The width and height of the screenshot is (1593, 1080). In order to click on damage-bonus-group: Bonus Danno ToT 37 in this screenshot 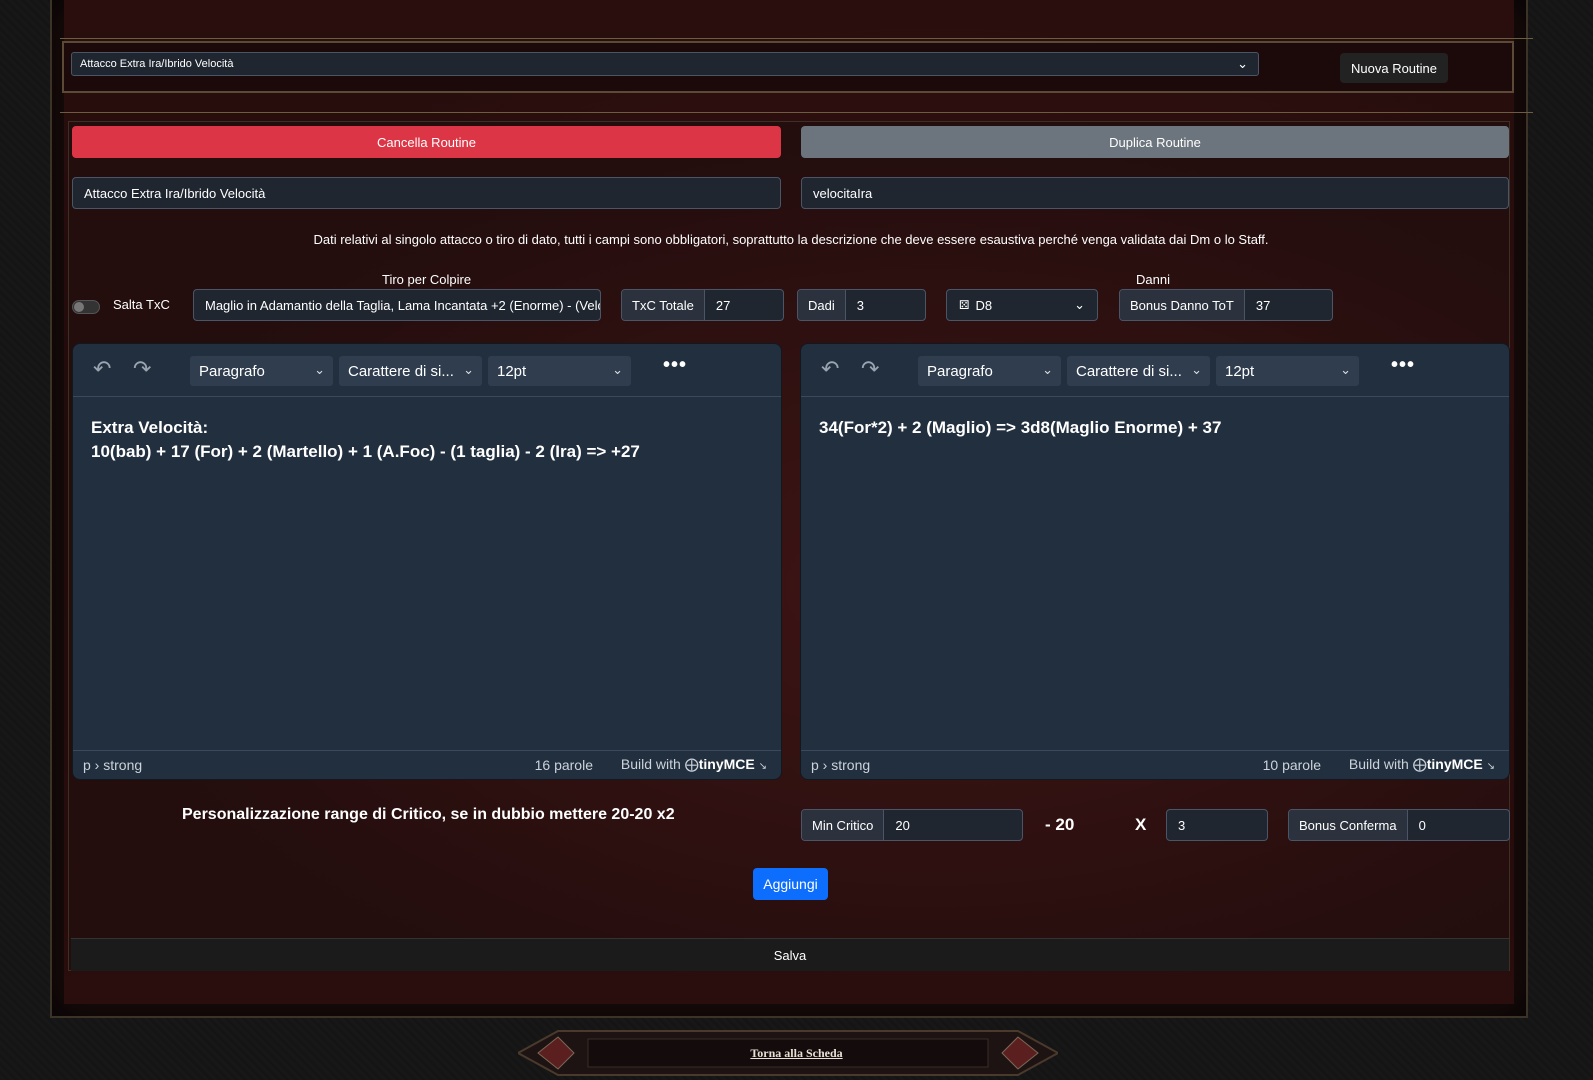, I will do `click(1226, 305)`.